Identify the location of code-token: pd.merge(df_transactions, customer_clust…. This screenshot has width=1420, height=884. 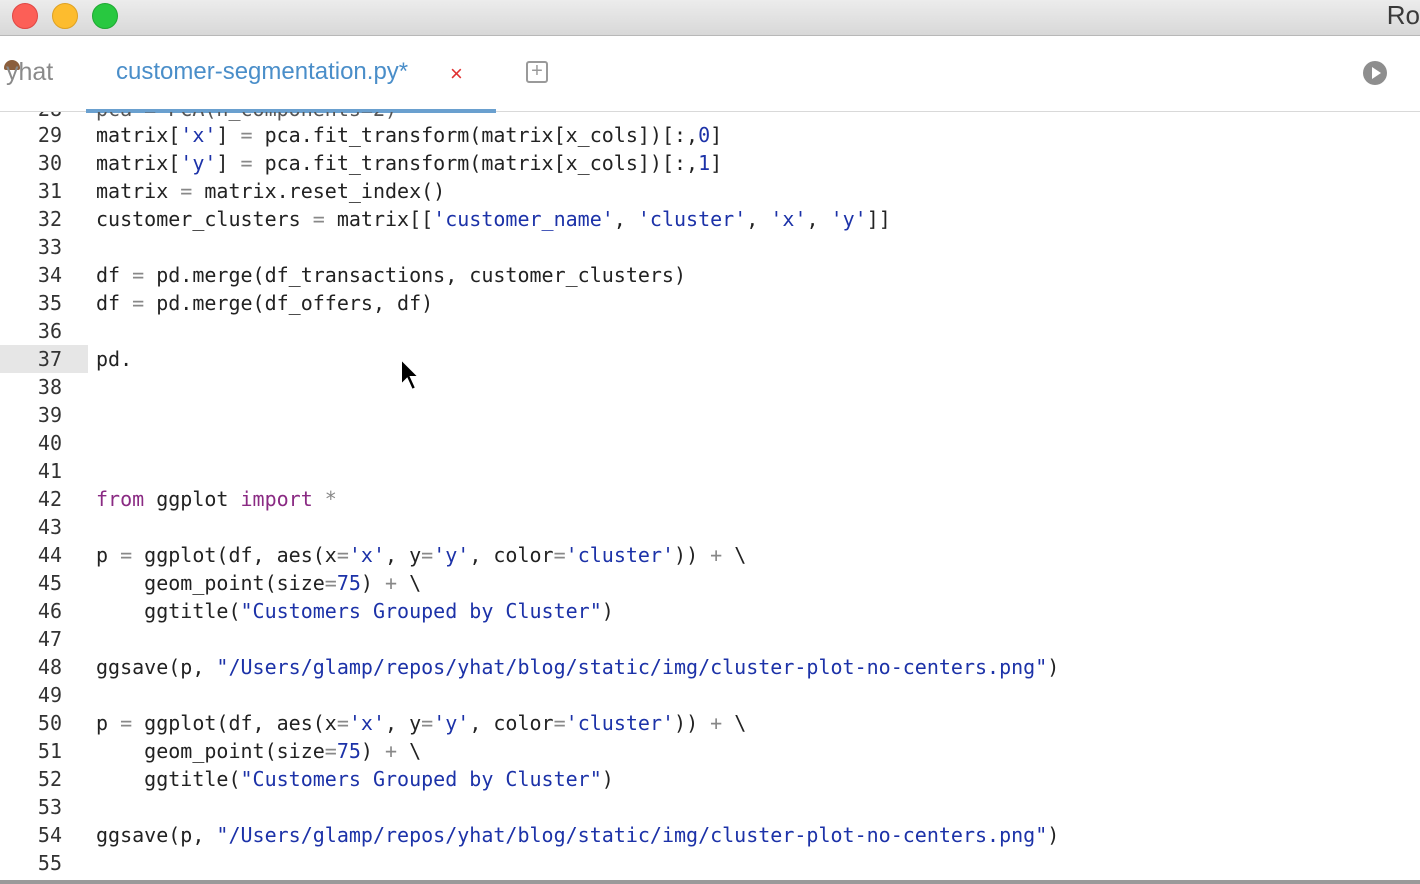
(415, 275).